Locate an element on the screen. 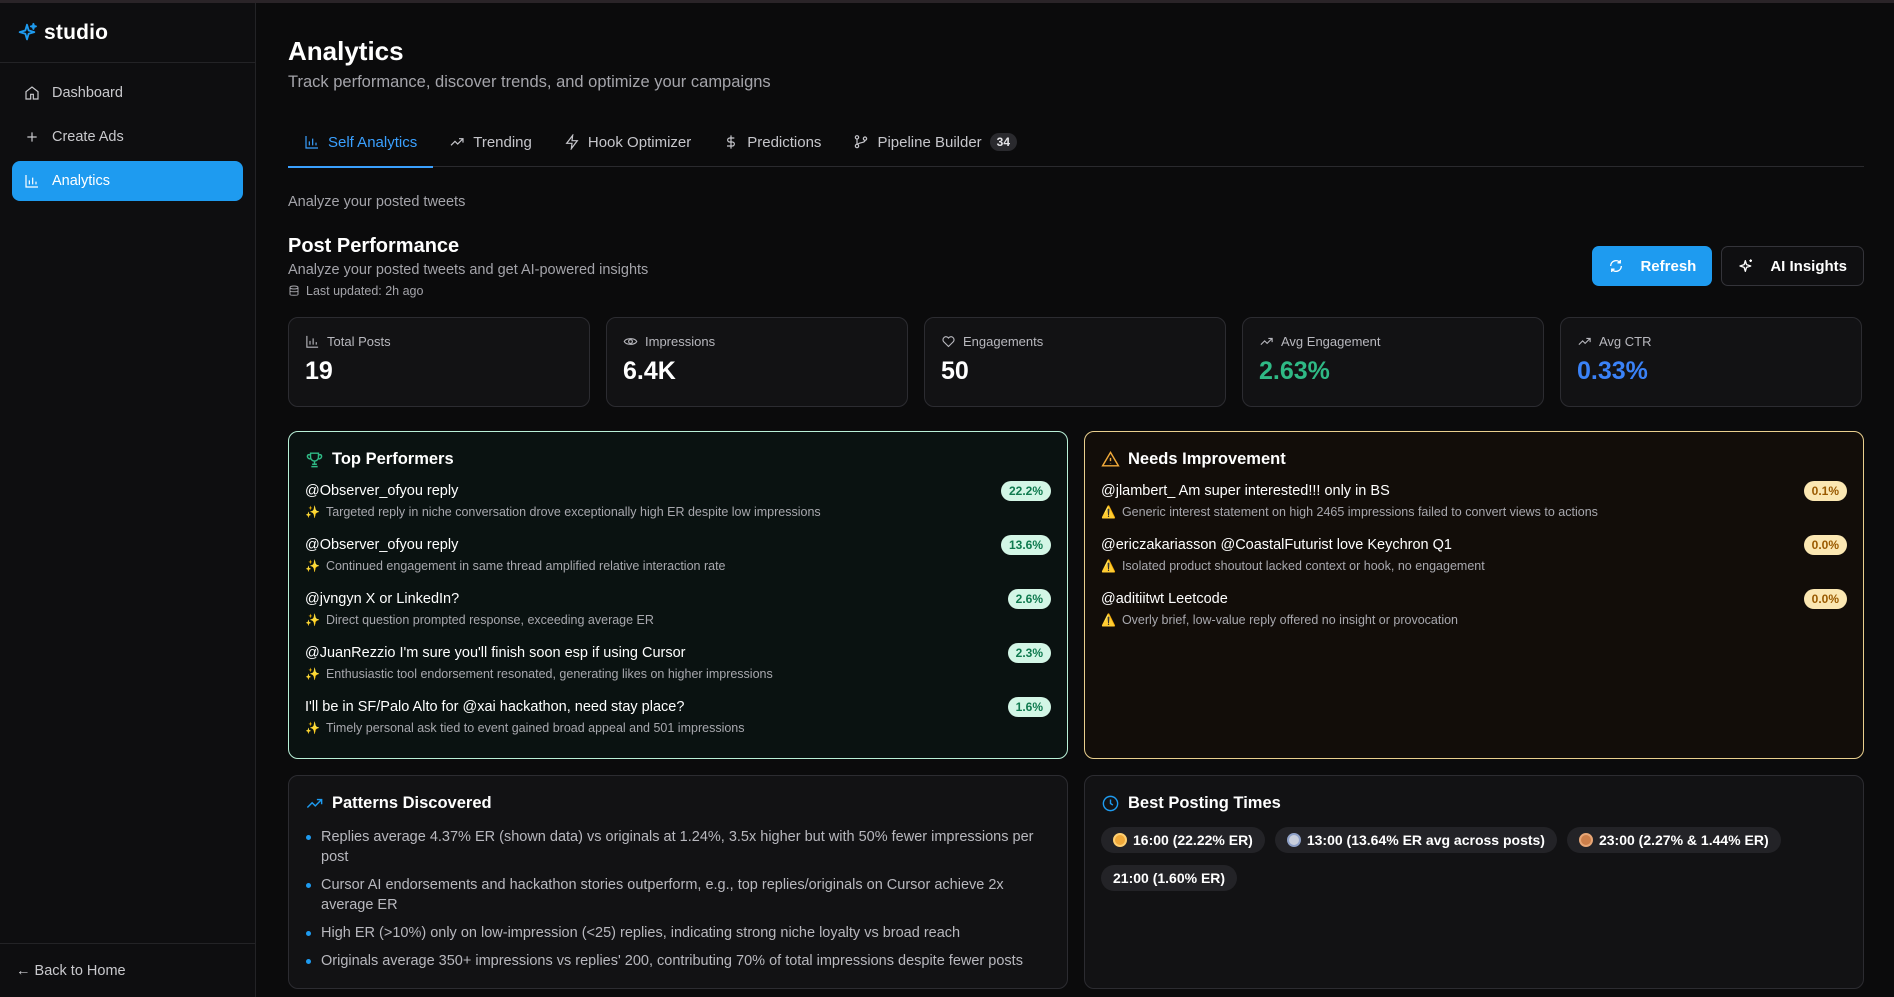 The width and height of the screenshot is (1894, 997). bronze-medal-icon is located at coordinates (1585, 840).